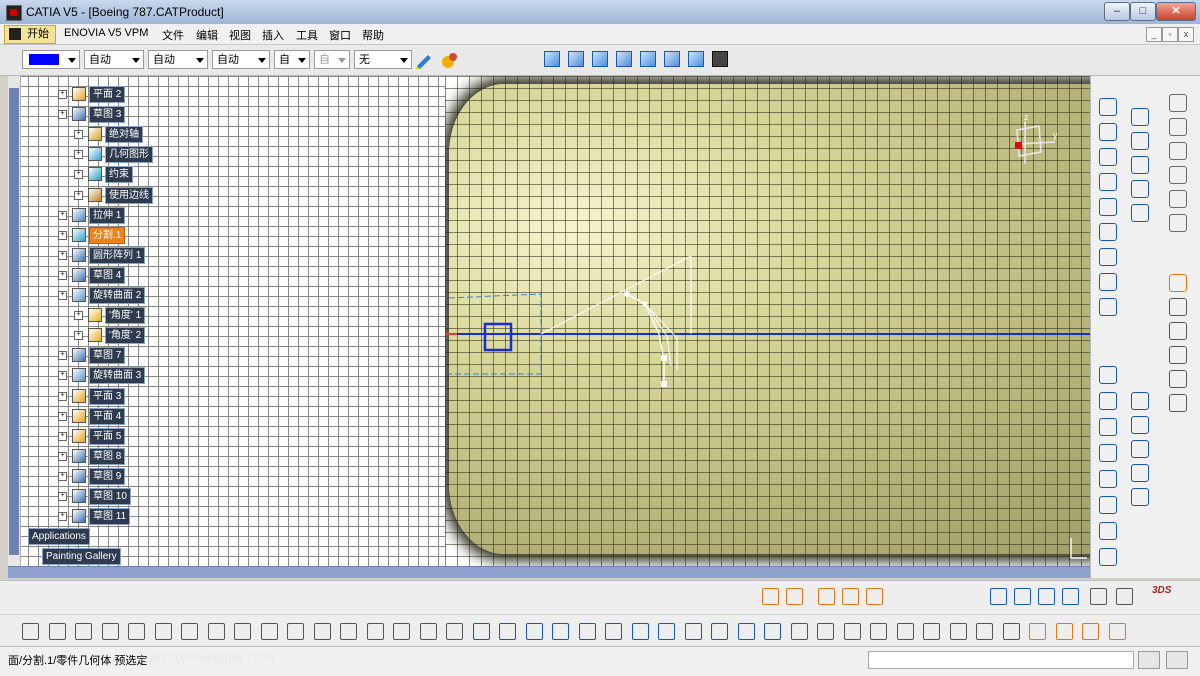  Describe the element at coordinates (114, 59) in the screenshot. I see `transparency-combo: 自动` at that location.